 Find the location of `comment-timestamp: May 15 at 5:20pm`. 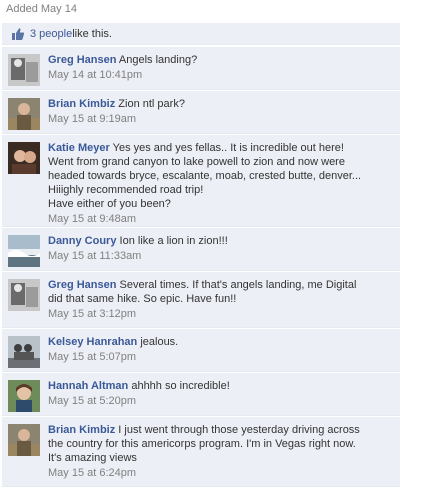

comment-timestamp: May 15 at 5:20pm is located at coordinates (220, 401).